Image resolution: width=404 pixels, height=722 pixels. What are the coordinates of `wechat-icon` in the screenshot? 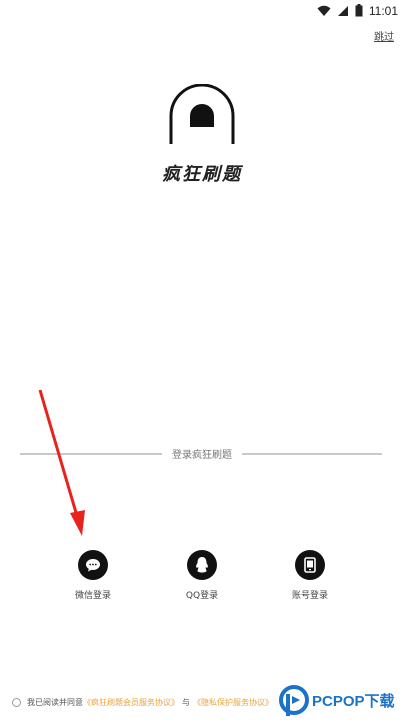 It's located at (93, 565).